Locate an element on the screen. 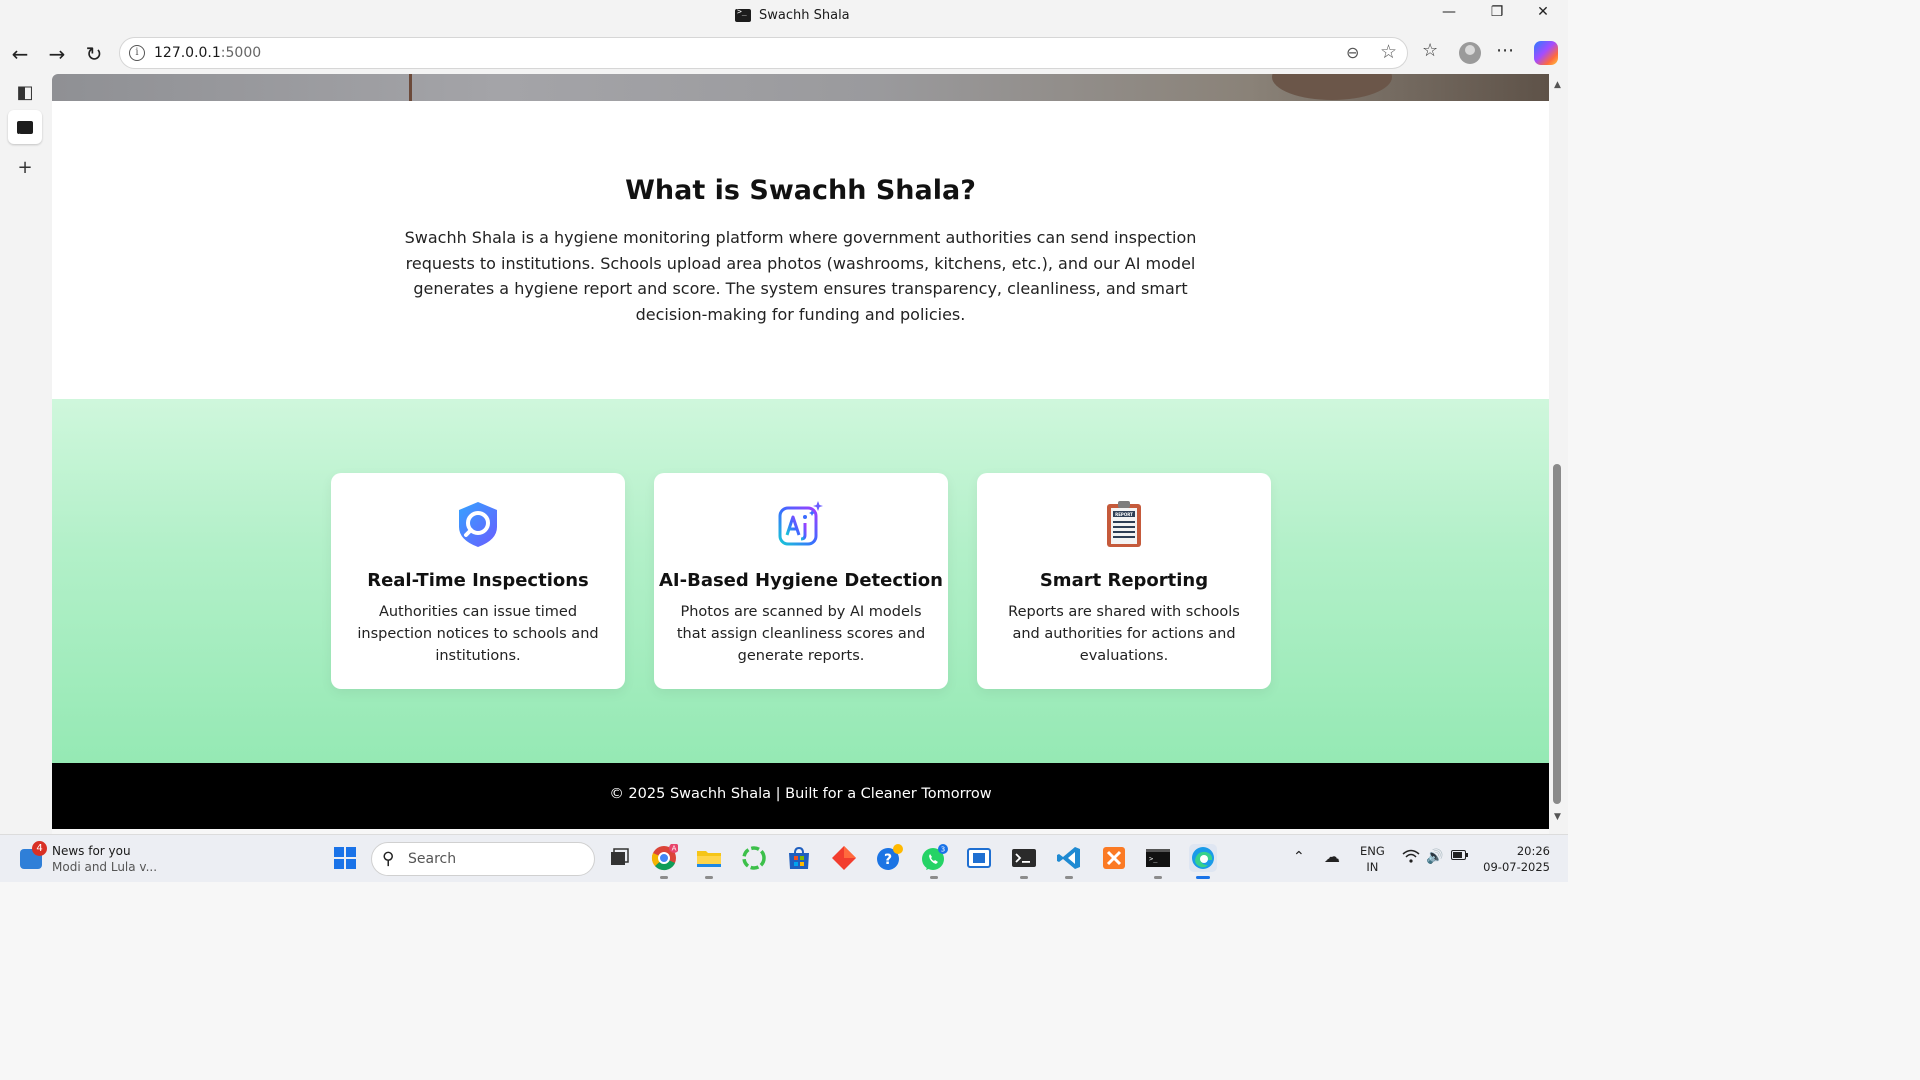 This screenshot has height=1080, width=1920. input-language: ENG IN is located at coordinates (1372, 859).